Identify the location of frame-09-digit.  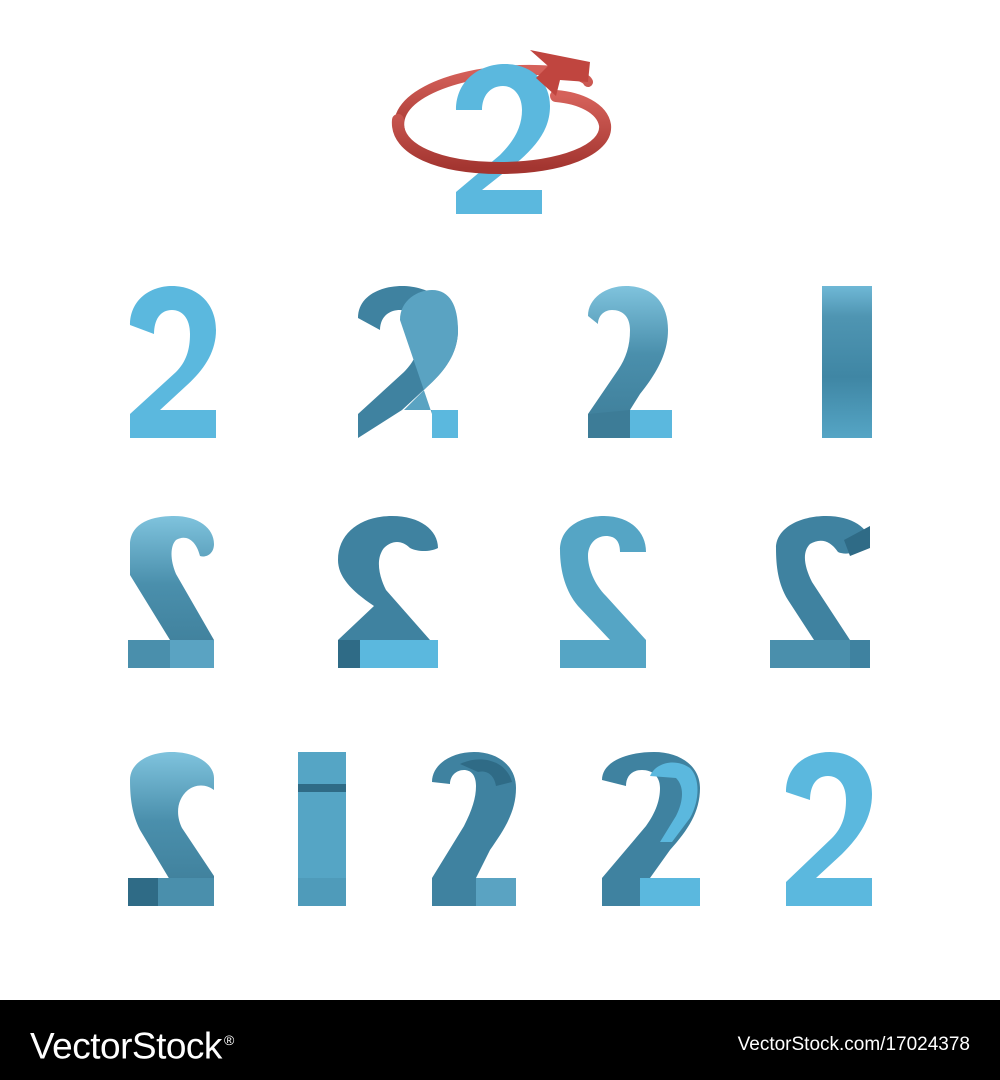
(171, 829).